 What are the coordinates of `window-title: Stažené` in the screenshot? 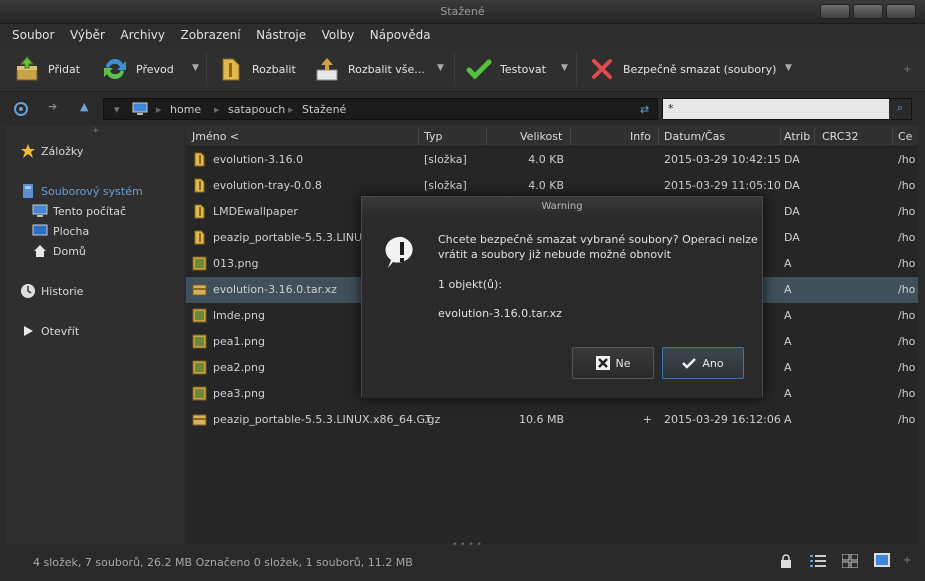 It's located at (462, 11).